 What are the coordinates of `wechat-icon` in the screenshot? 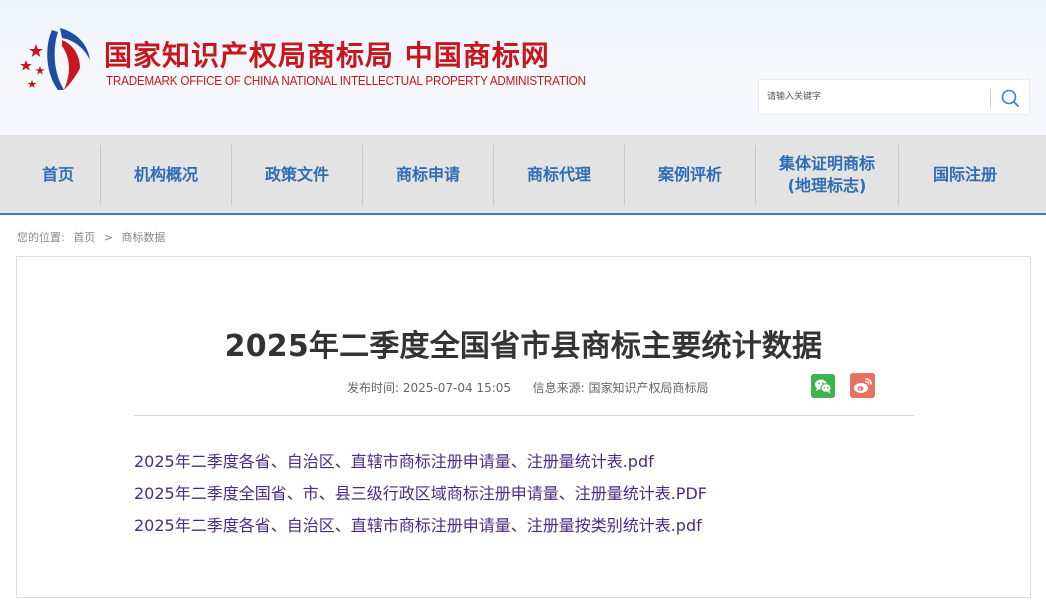 It's located at (823, 386).